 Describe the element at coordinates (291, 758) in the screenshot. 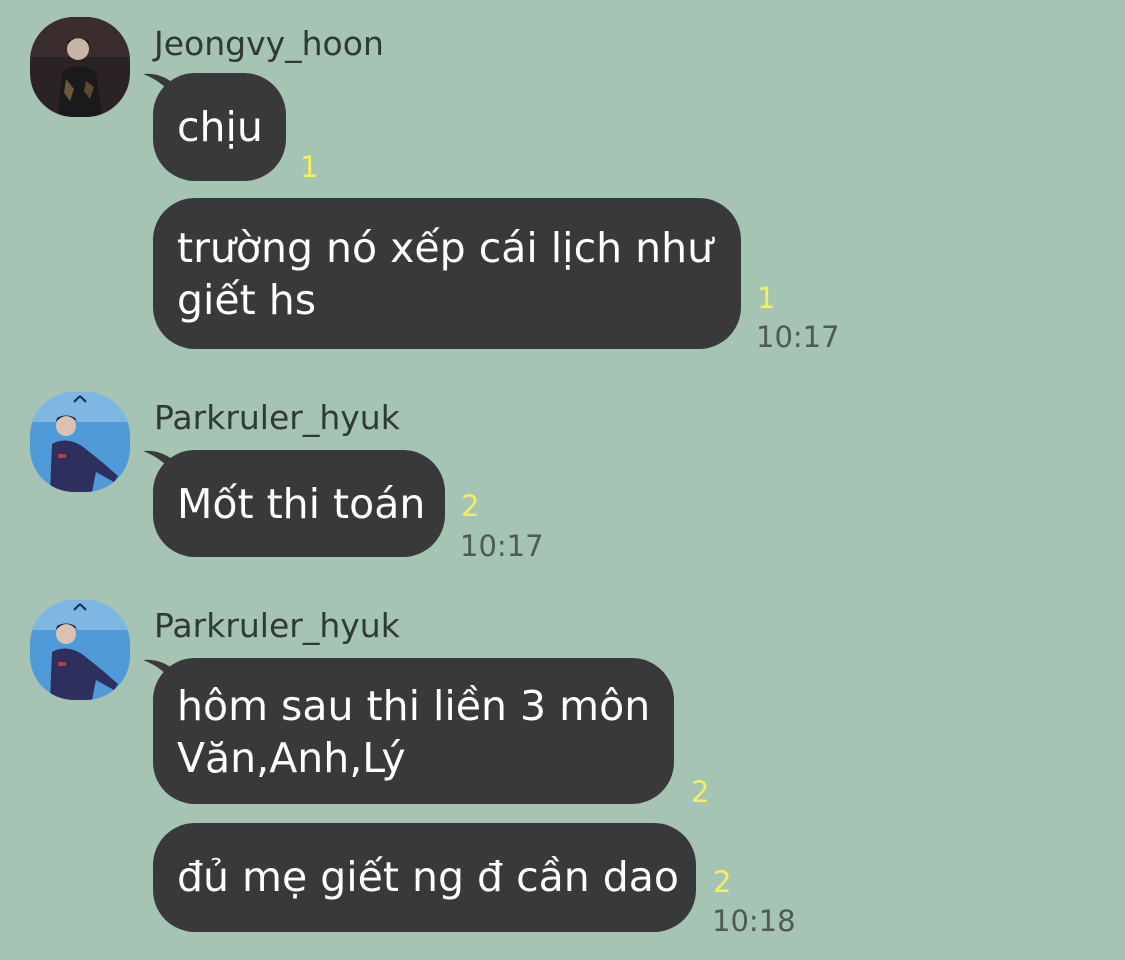

I see `message-text-line: Văn,Anh,Lý` at that location.